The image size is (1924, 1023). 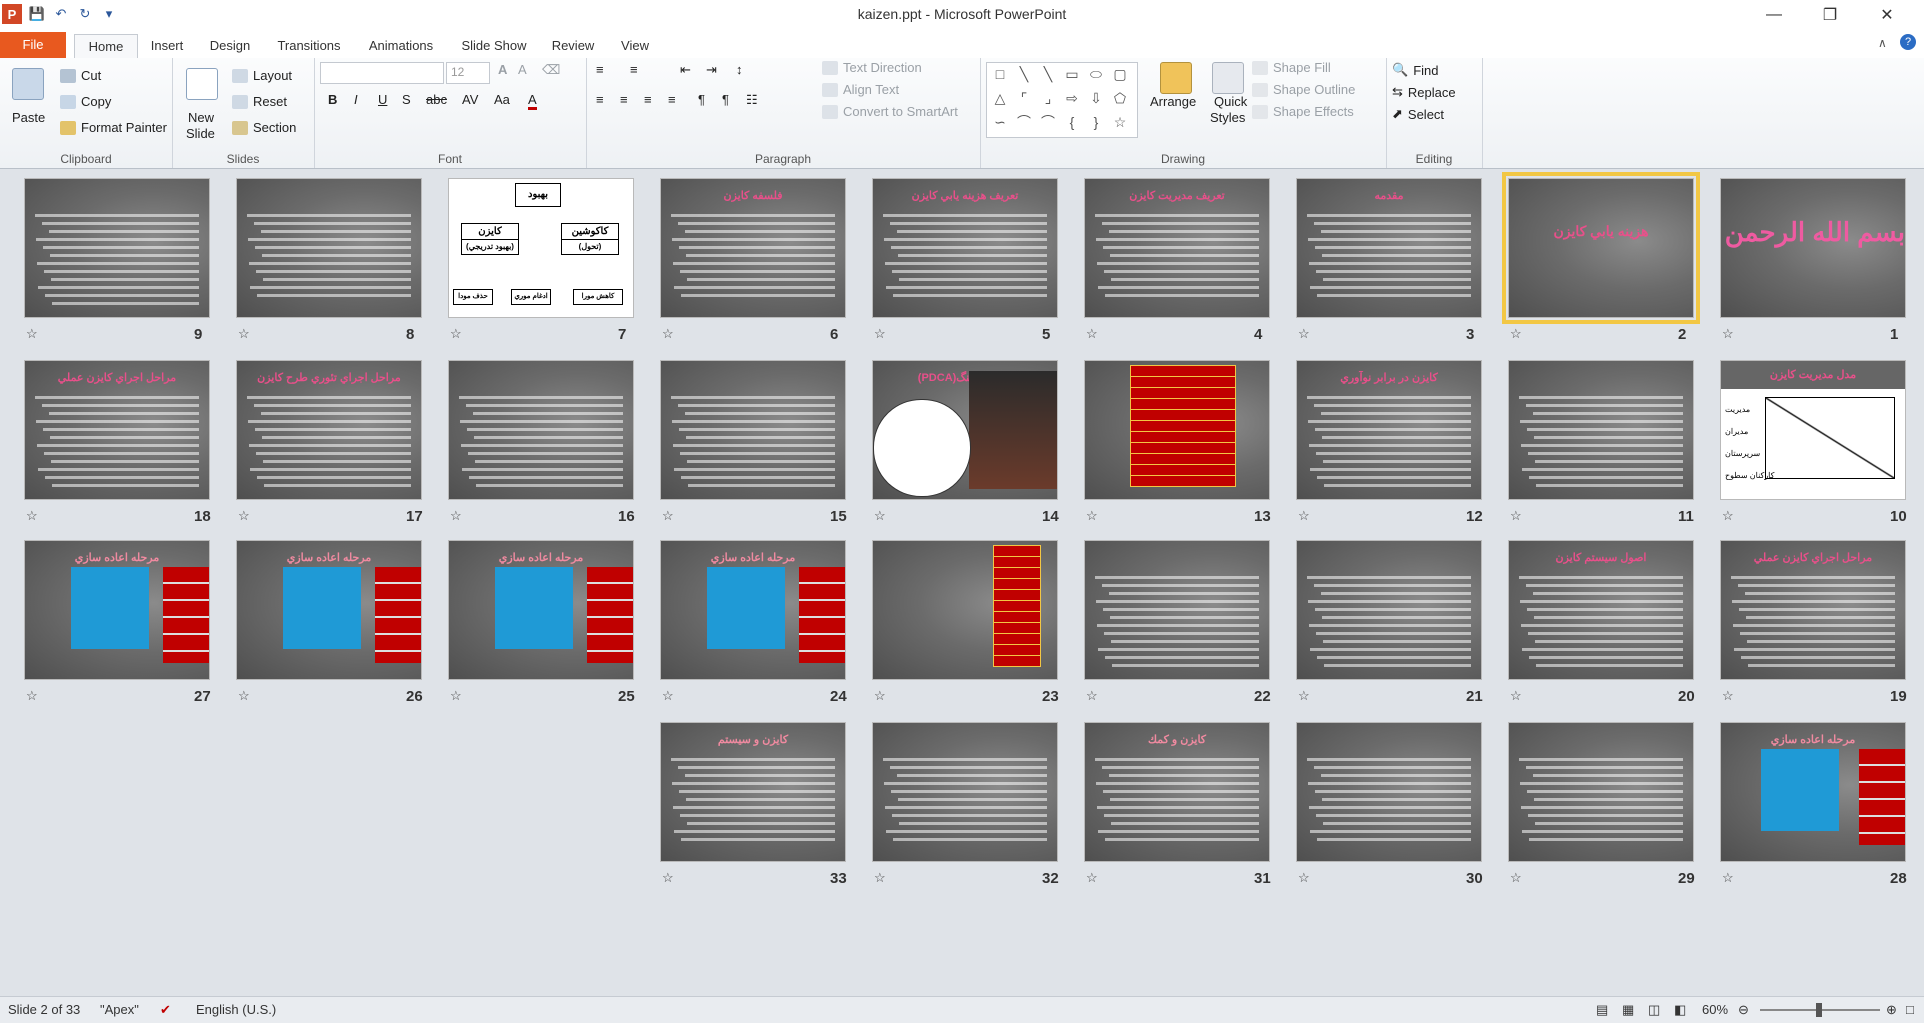 What do you see at coordinates (382, 73) in the screenshot?
I see `font-family-combo` at bounding box center [382, 73].